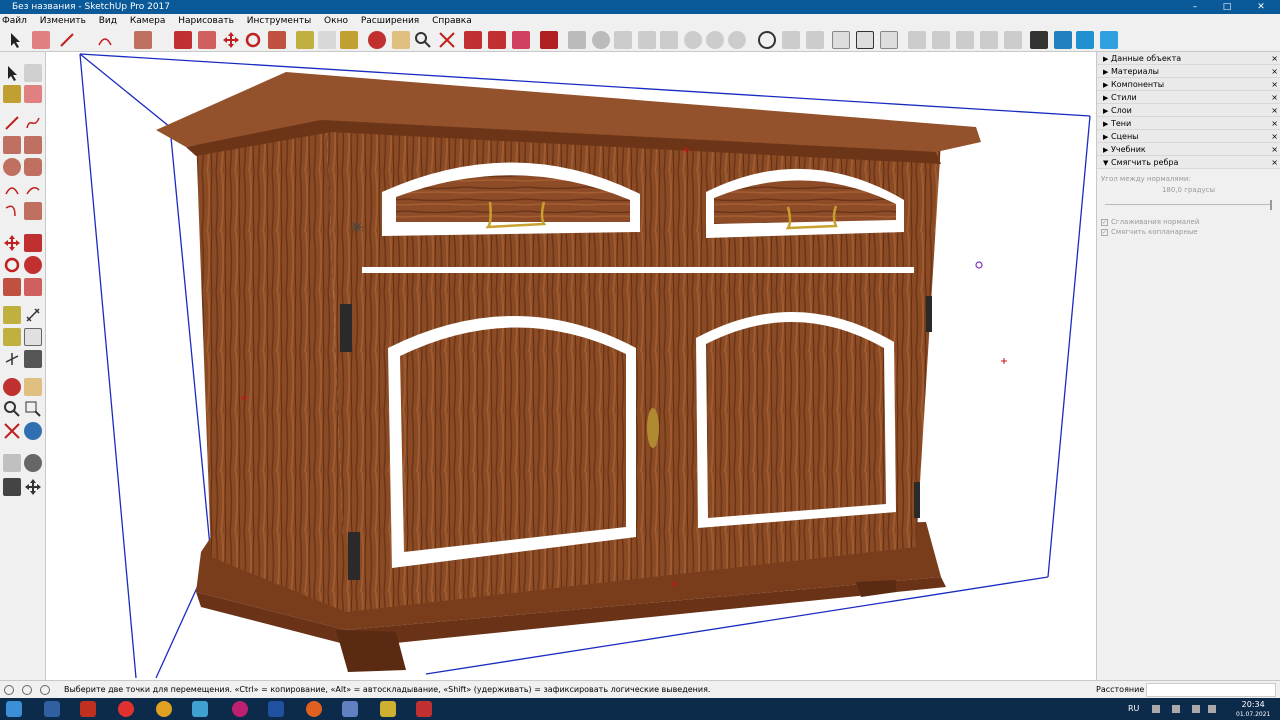 The width and height of the screenshot is (1280, 720). I want to click on xray-icon, so click(715, 40).